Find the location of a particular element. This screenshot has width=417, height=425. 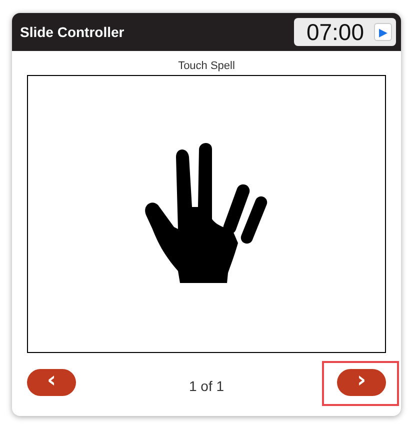

previous-button: ‹ is located at coordinates (51, 382).